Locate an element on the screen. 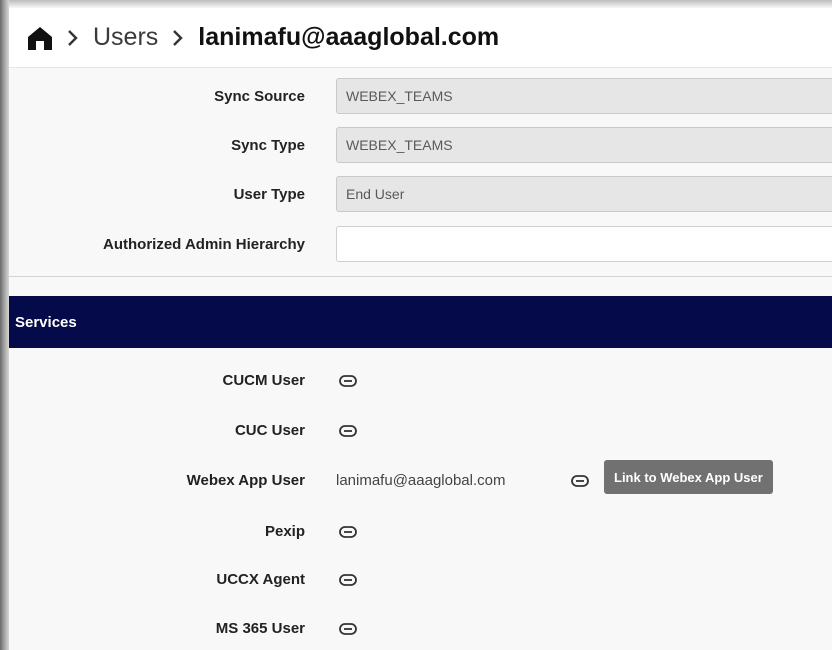  sync-source-field: WEBEX_TEAMS is located at coordinates (584, 96).